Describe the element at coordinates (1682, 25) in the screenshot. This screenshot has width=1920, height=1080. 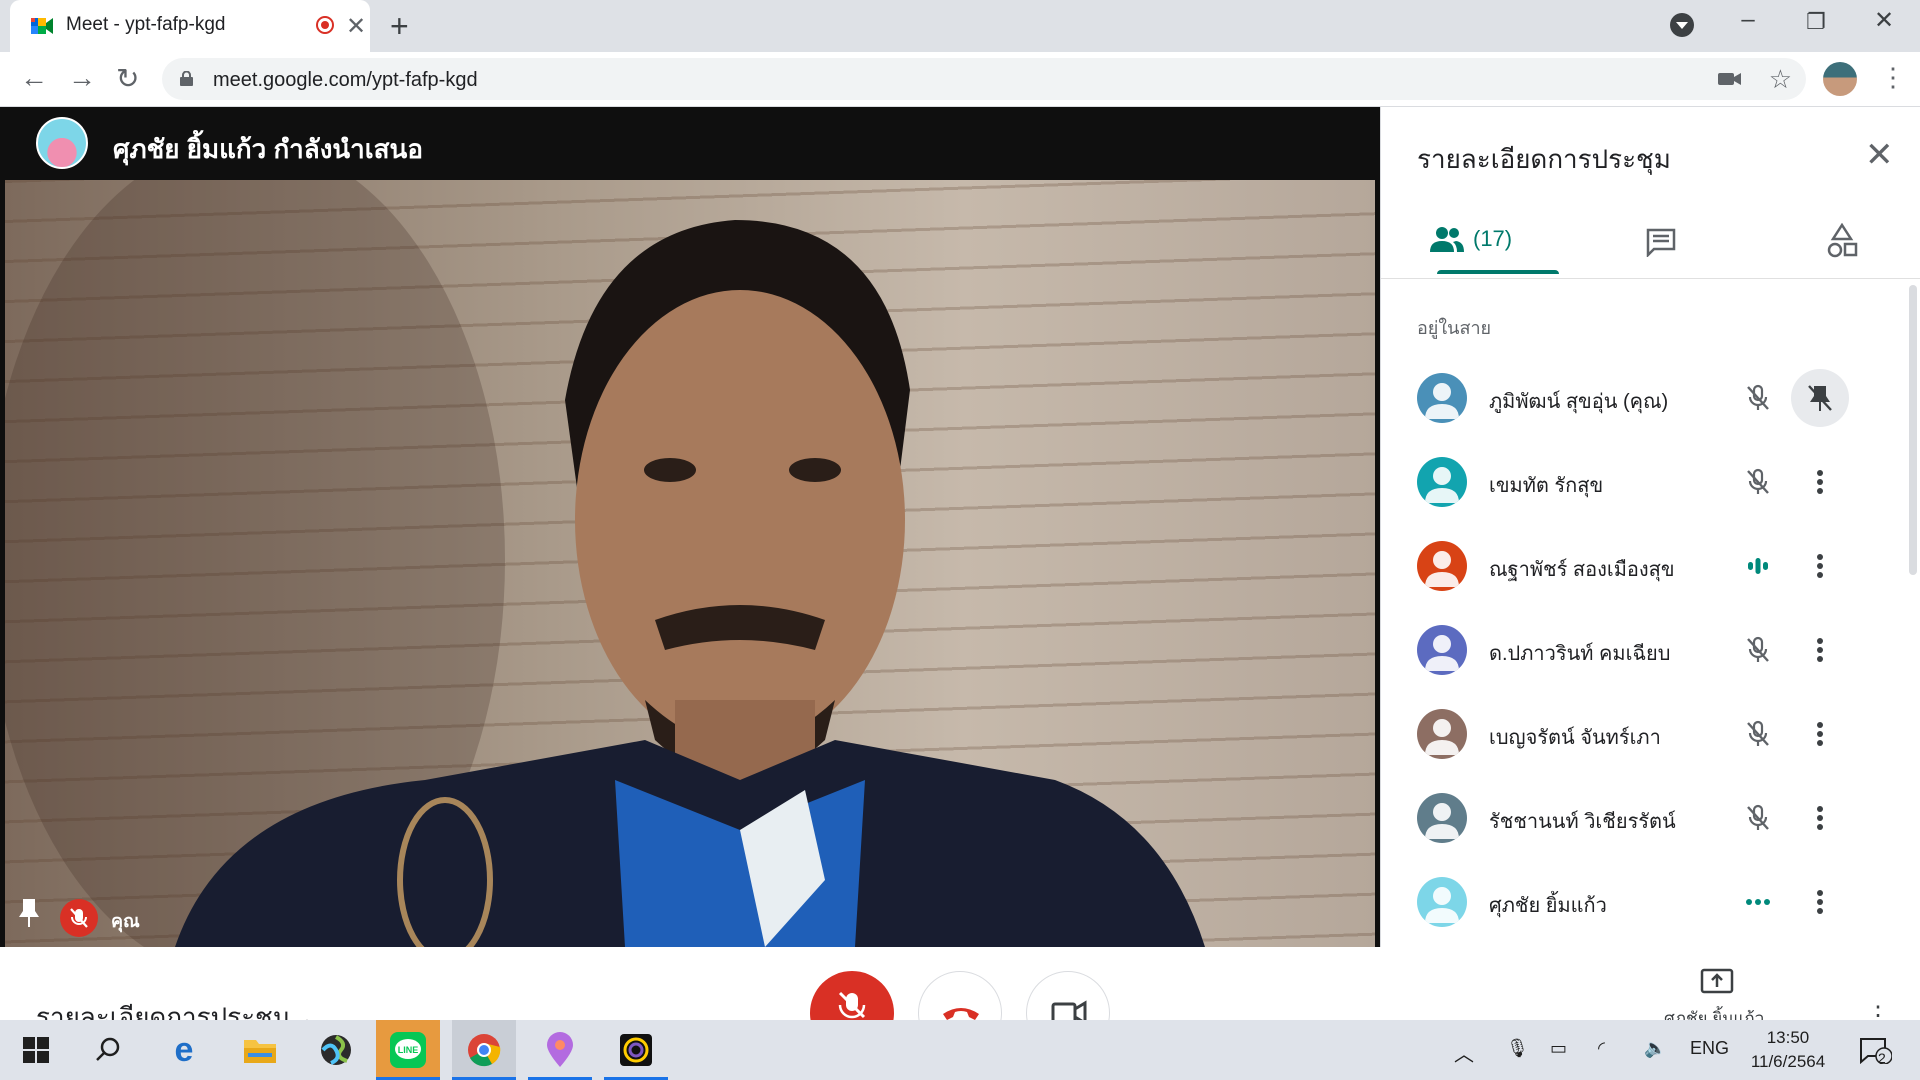
I see `tab-search-icon` at that location.